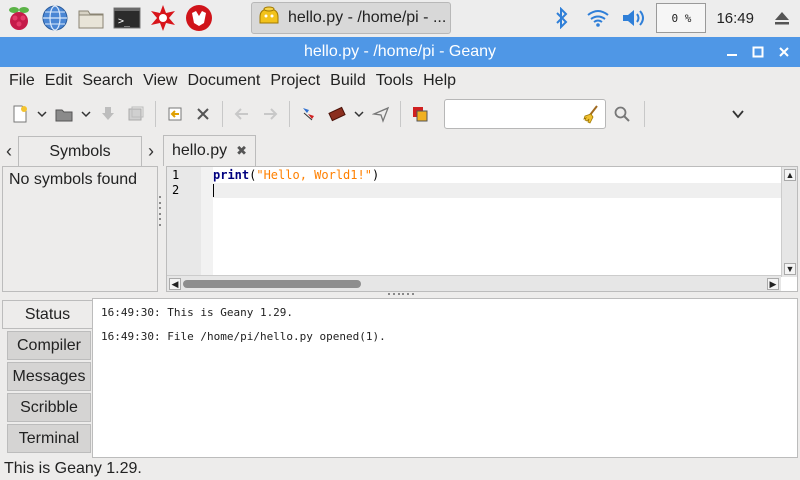 The width and height of the screenshot is (800, 480). I want to click on system-tray: 0 % 16:49, so click(672, 18).